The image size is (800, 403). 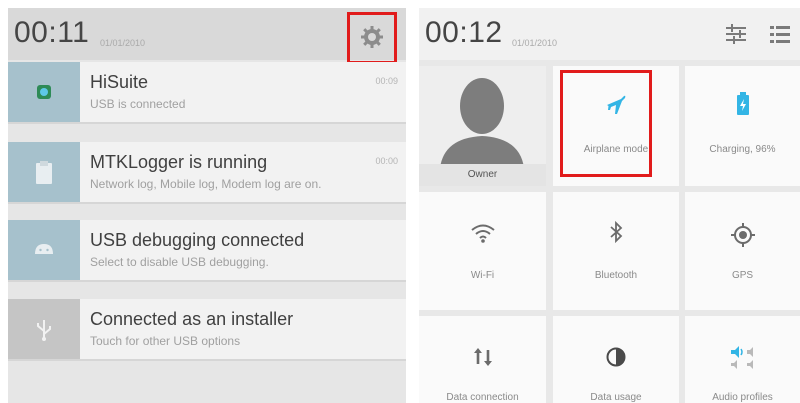 What do you see at coordinates (482, 275) in the screenshot?
I see `tile-label: Wi-Fi` at bounding box center [482, 275].